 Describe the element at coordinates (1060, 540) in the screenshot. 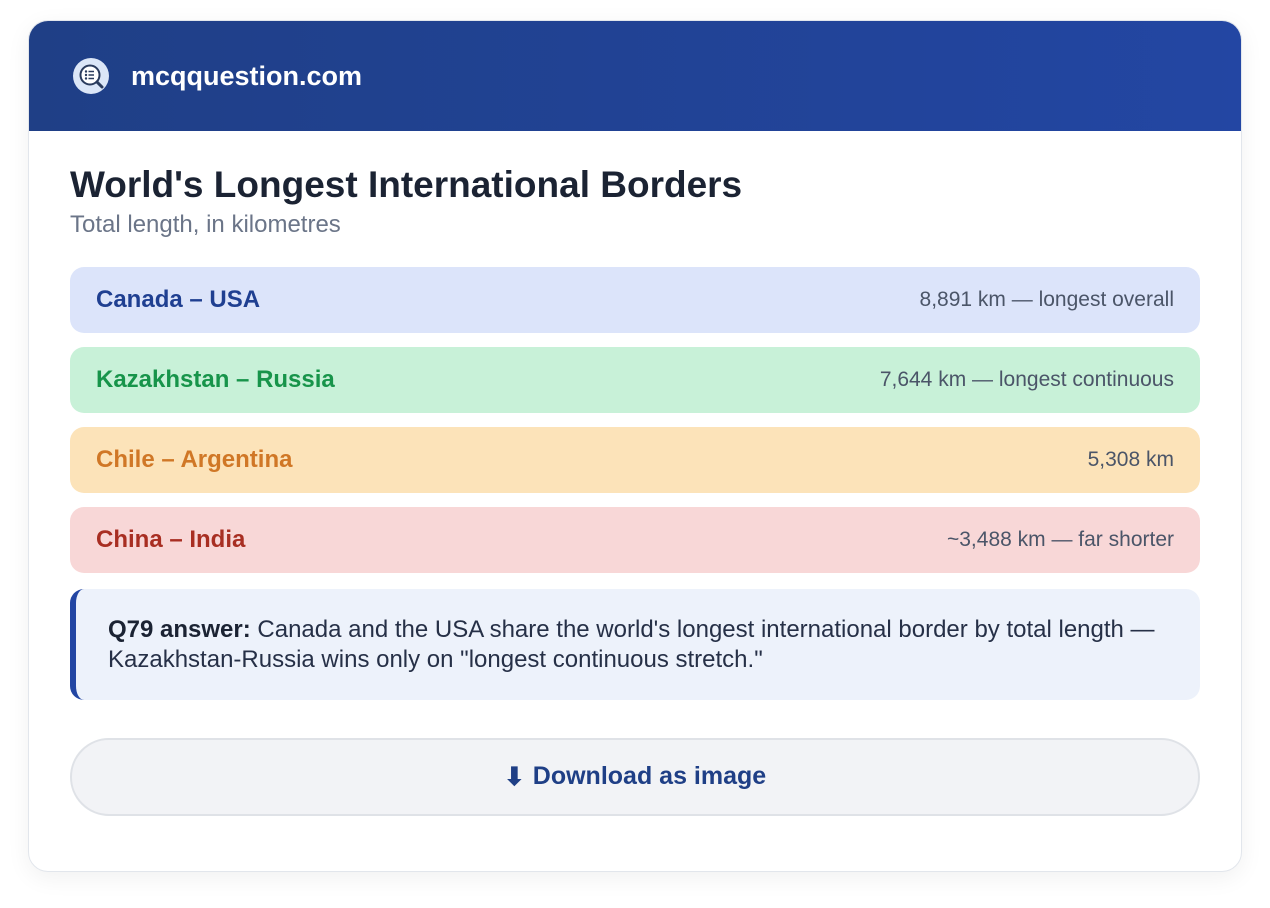

I see `border-length: ~3,488 km — far shorter` at that location.